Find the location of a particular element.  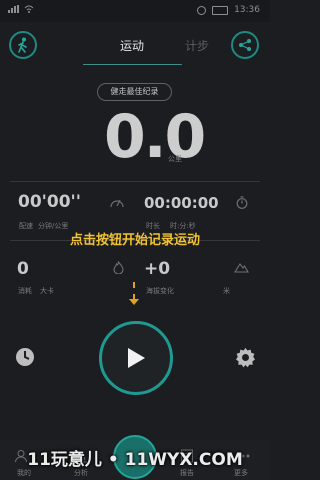

walk-mode-button is located at coordinates (23, 45).